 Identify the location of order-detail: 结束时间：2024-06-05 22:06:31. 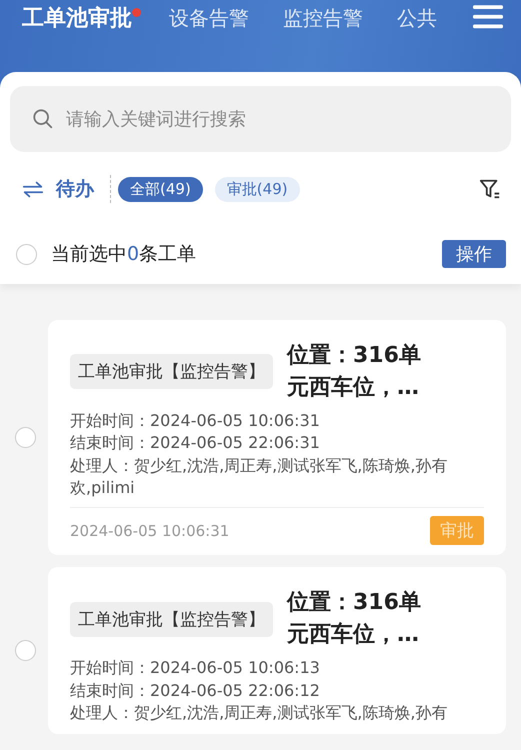
(195, 443).